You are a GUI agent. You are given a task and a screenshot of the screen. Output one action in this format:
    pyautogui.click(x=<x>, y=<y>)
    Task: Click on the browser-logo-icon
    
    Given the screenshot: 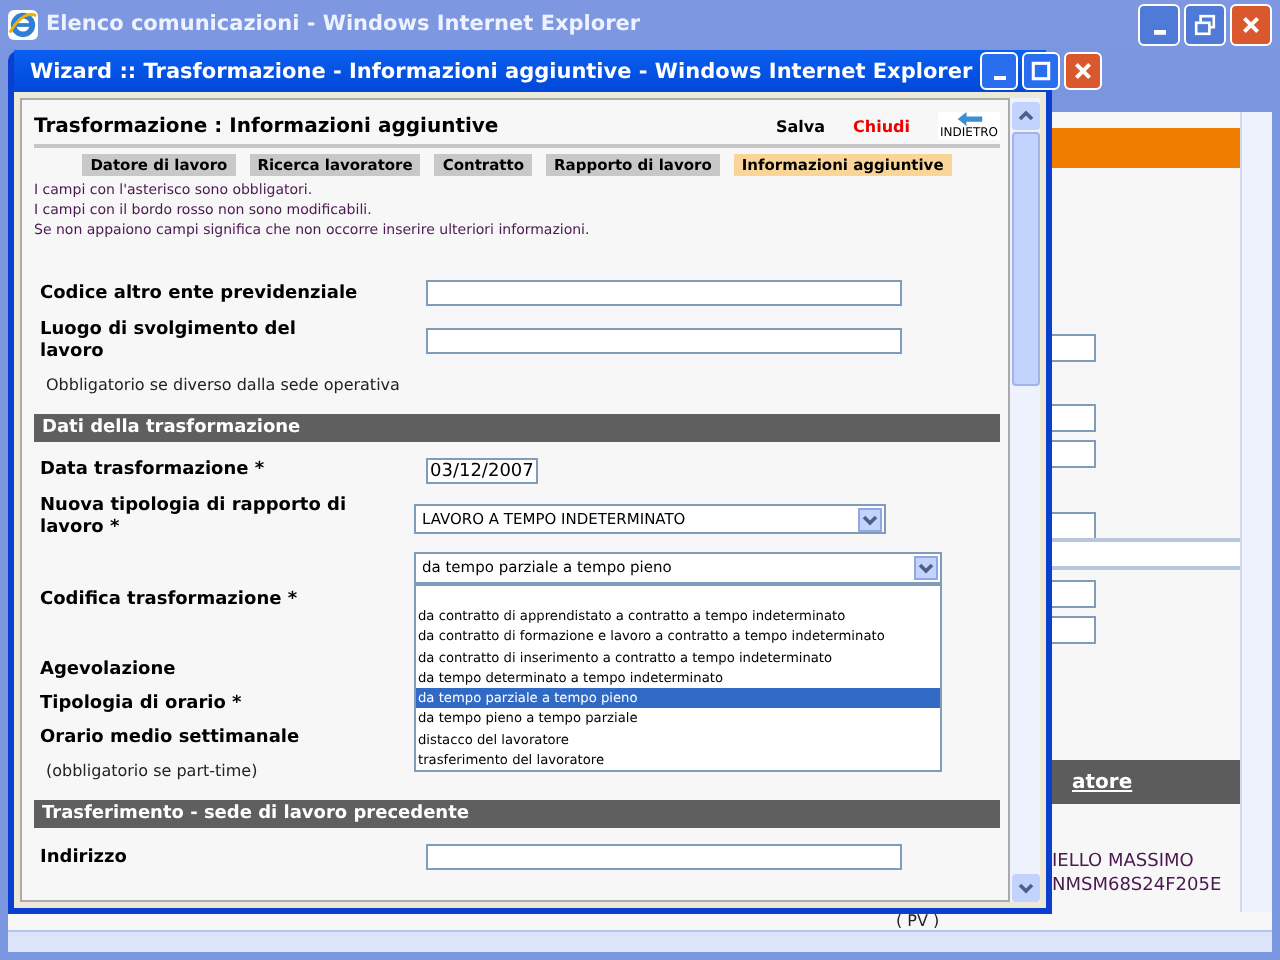 What is the action you would take?
    pyautogui.click(x=23, y=24)
    